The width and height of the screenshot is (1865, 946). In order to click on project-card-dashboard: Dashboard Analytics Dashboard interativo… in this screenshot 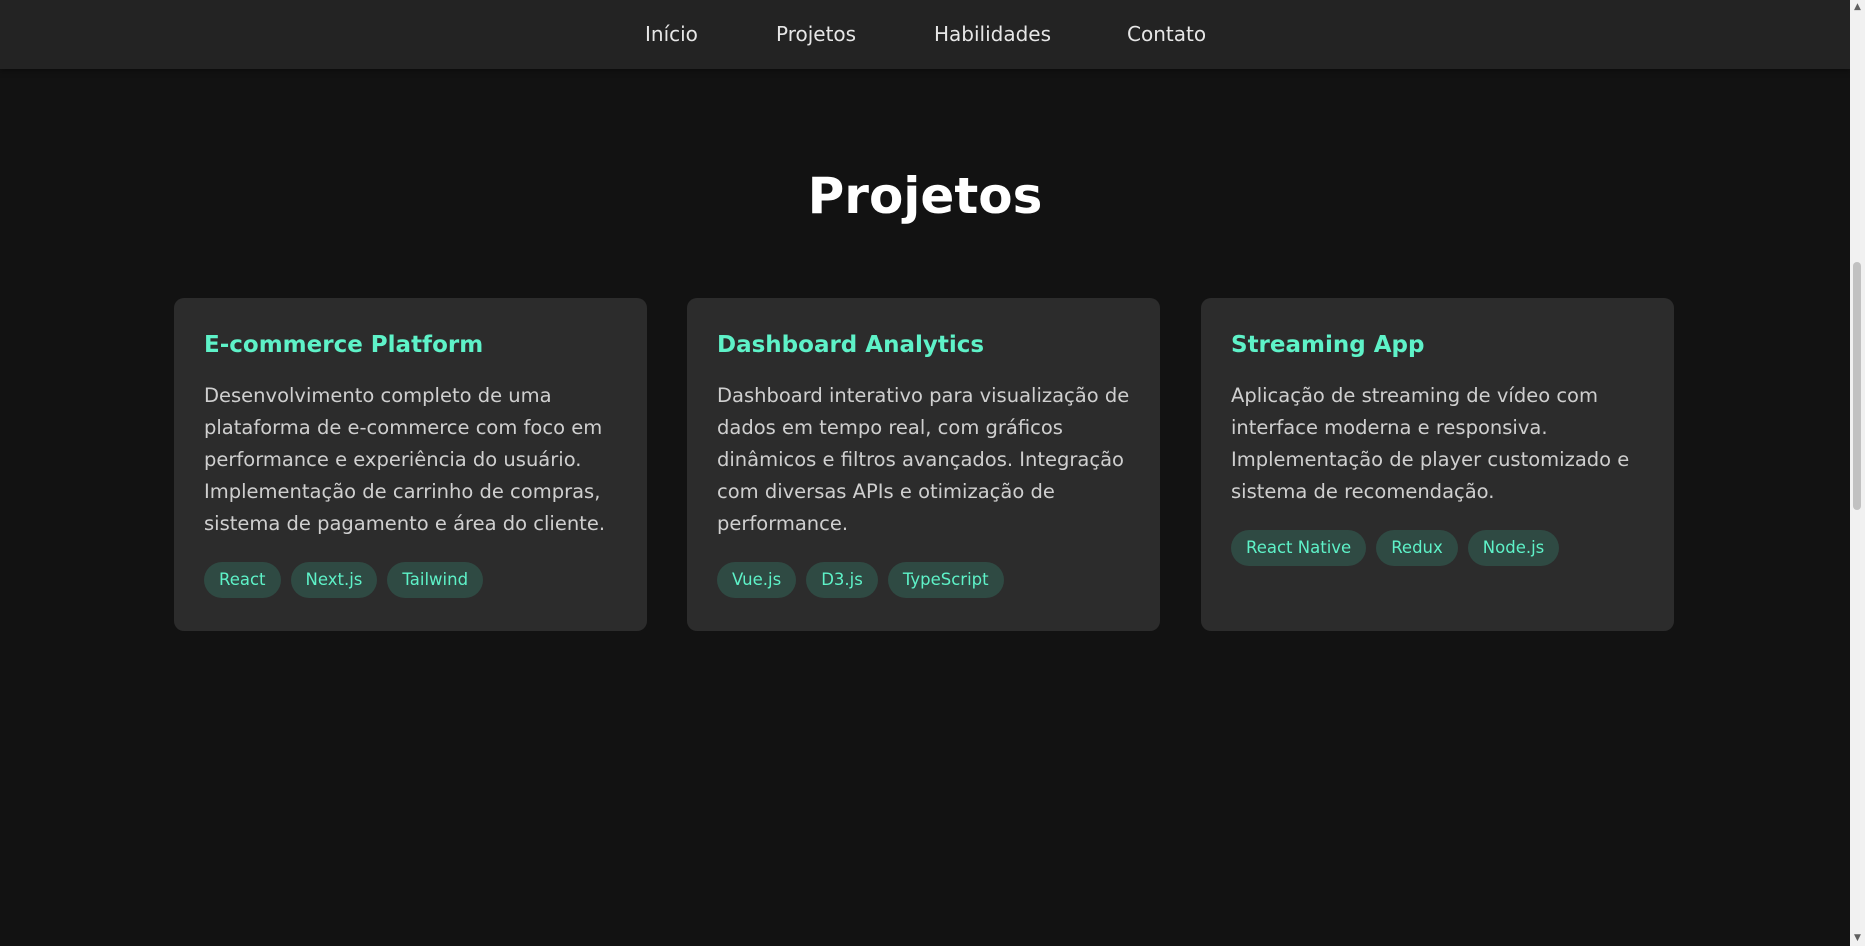, I will do `click(923, 464)`.